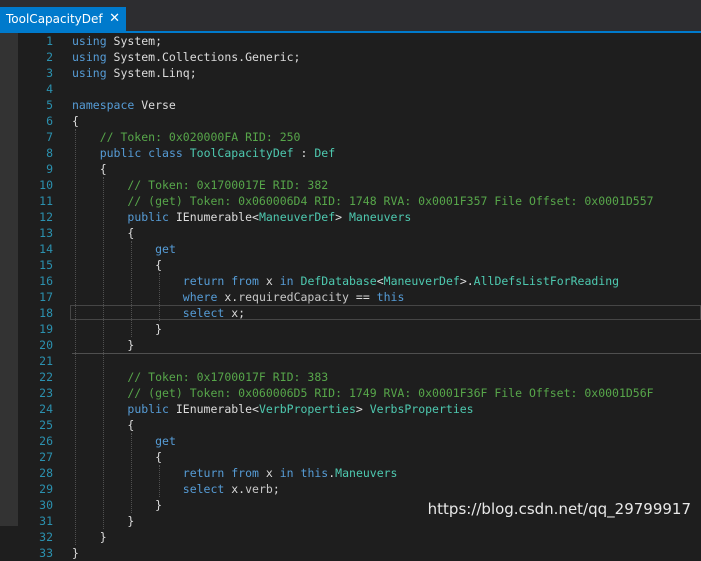 The height and width of the screenshot is (561, 701). What do you see at coordinates (350, 185) in the screenshot?
I see `code-line: 10 // Token: 0x1700017E RID: 382` at bounding box center [350, 185].